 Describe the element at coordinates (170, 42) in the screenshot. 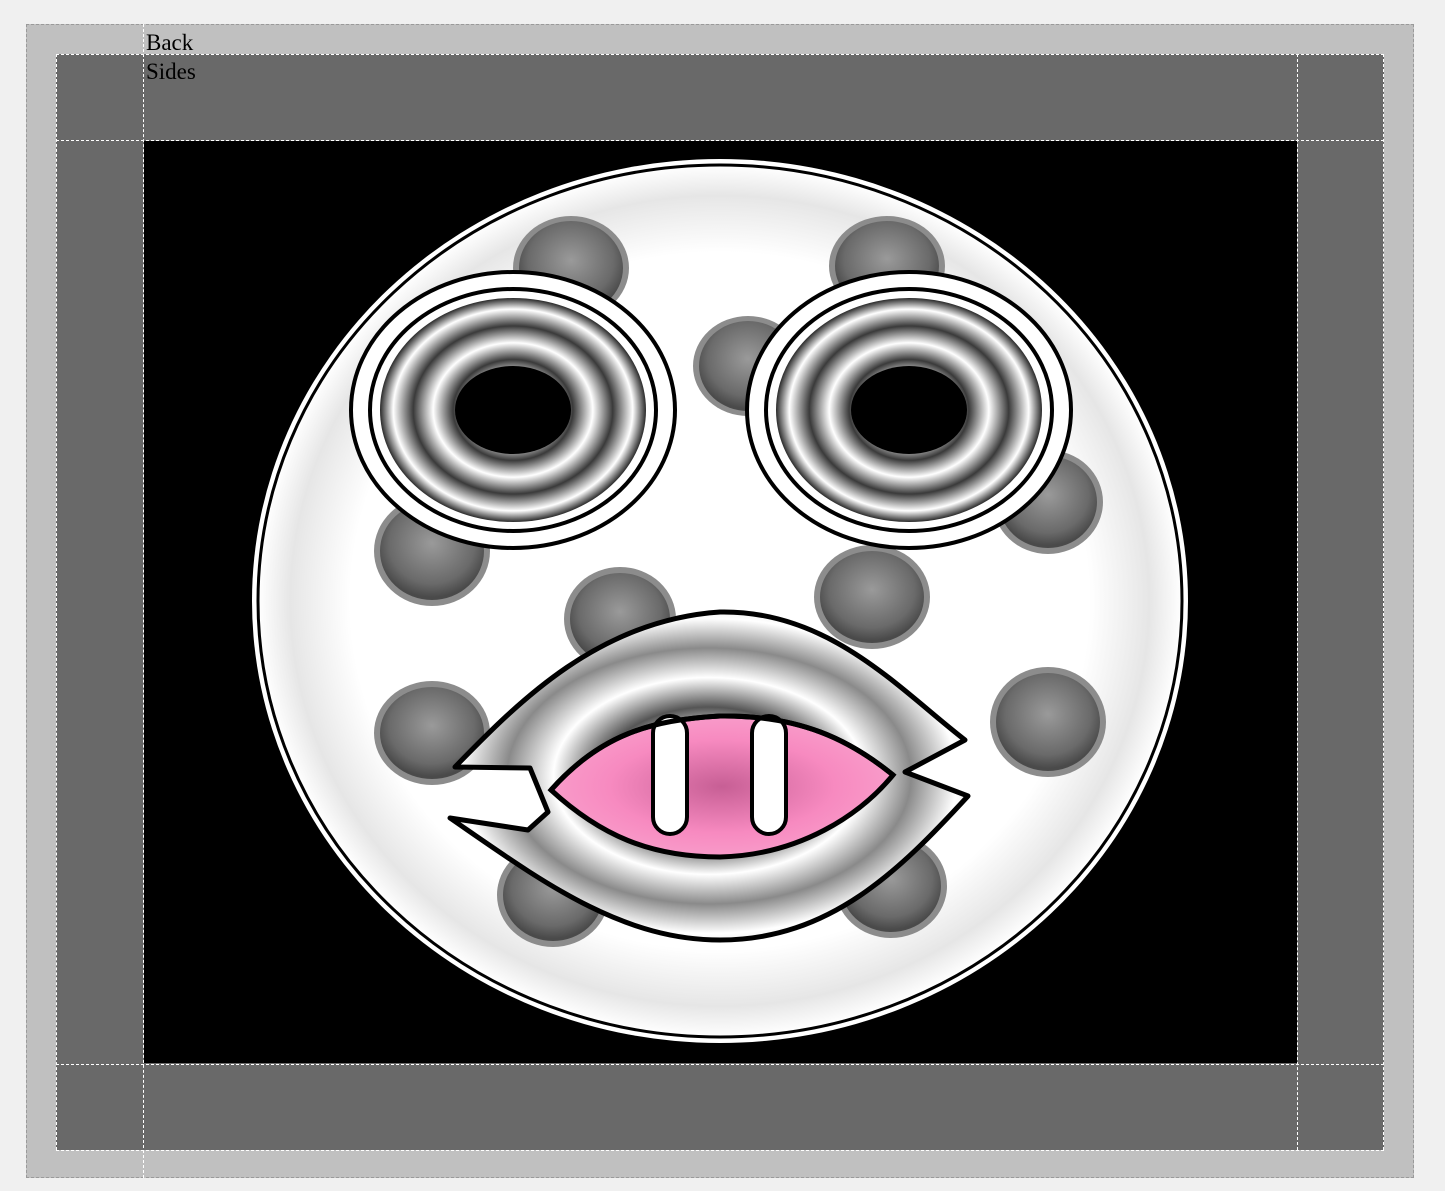

I see `back-label: Back` at that location.